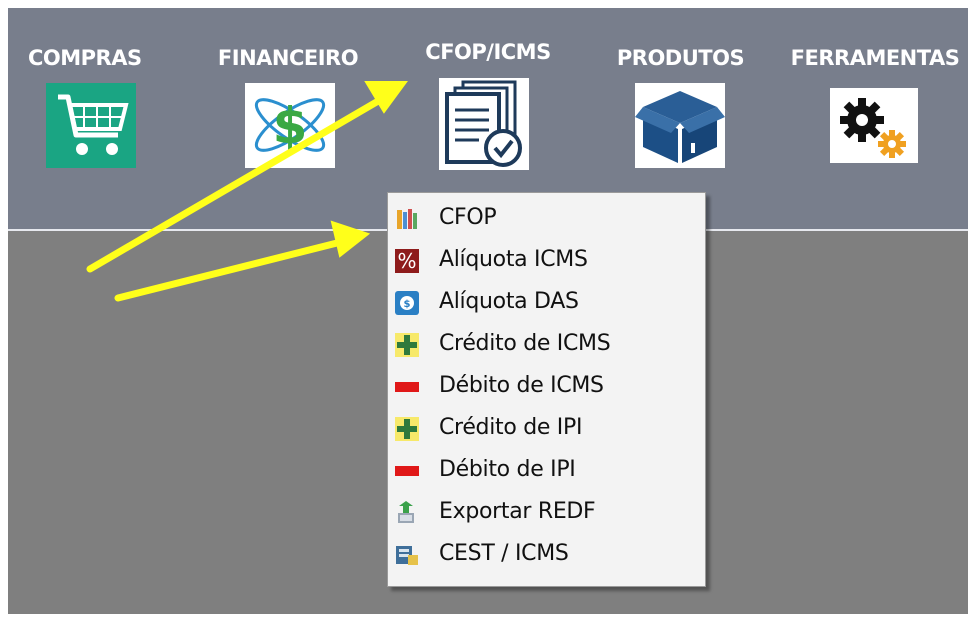  I want to click on menu-item-credito-ipi: Crédito de IPI, so click(546, 429).